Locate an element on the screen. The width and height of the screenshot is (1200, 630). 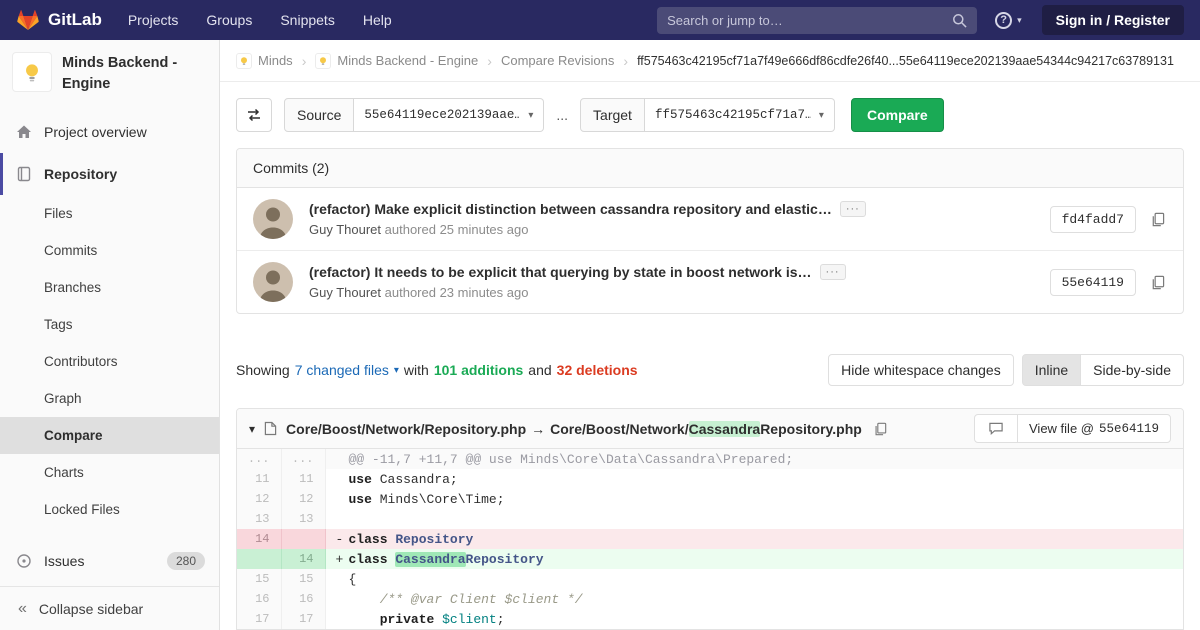
project-avatar is located at coordinates (32, 72).